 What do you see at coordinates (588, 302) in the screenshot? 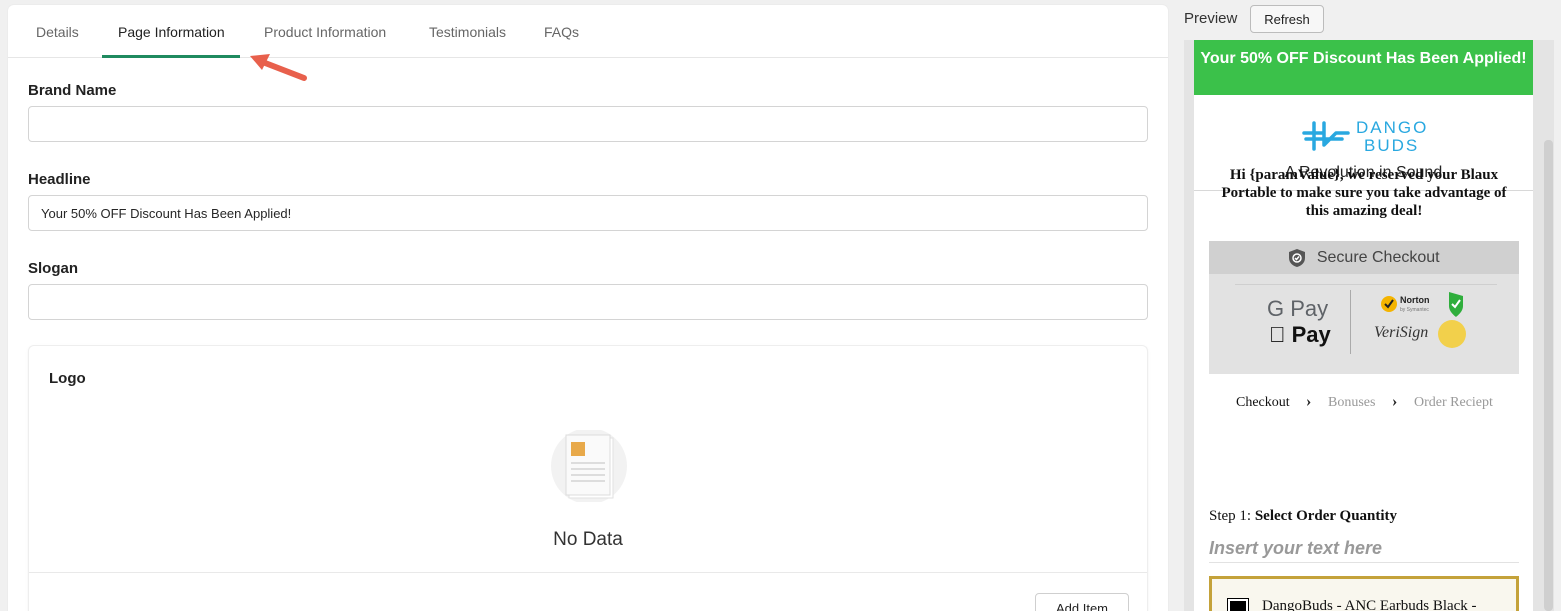
I see `slogan-input` at bounding box center [588, 302].